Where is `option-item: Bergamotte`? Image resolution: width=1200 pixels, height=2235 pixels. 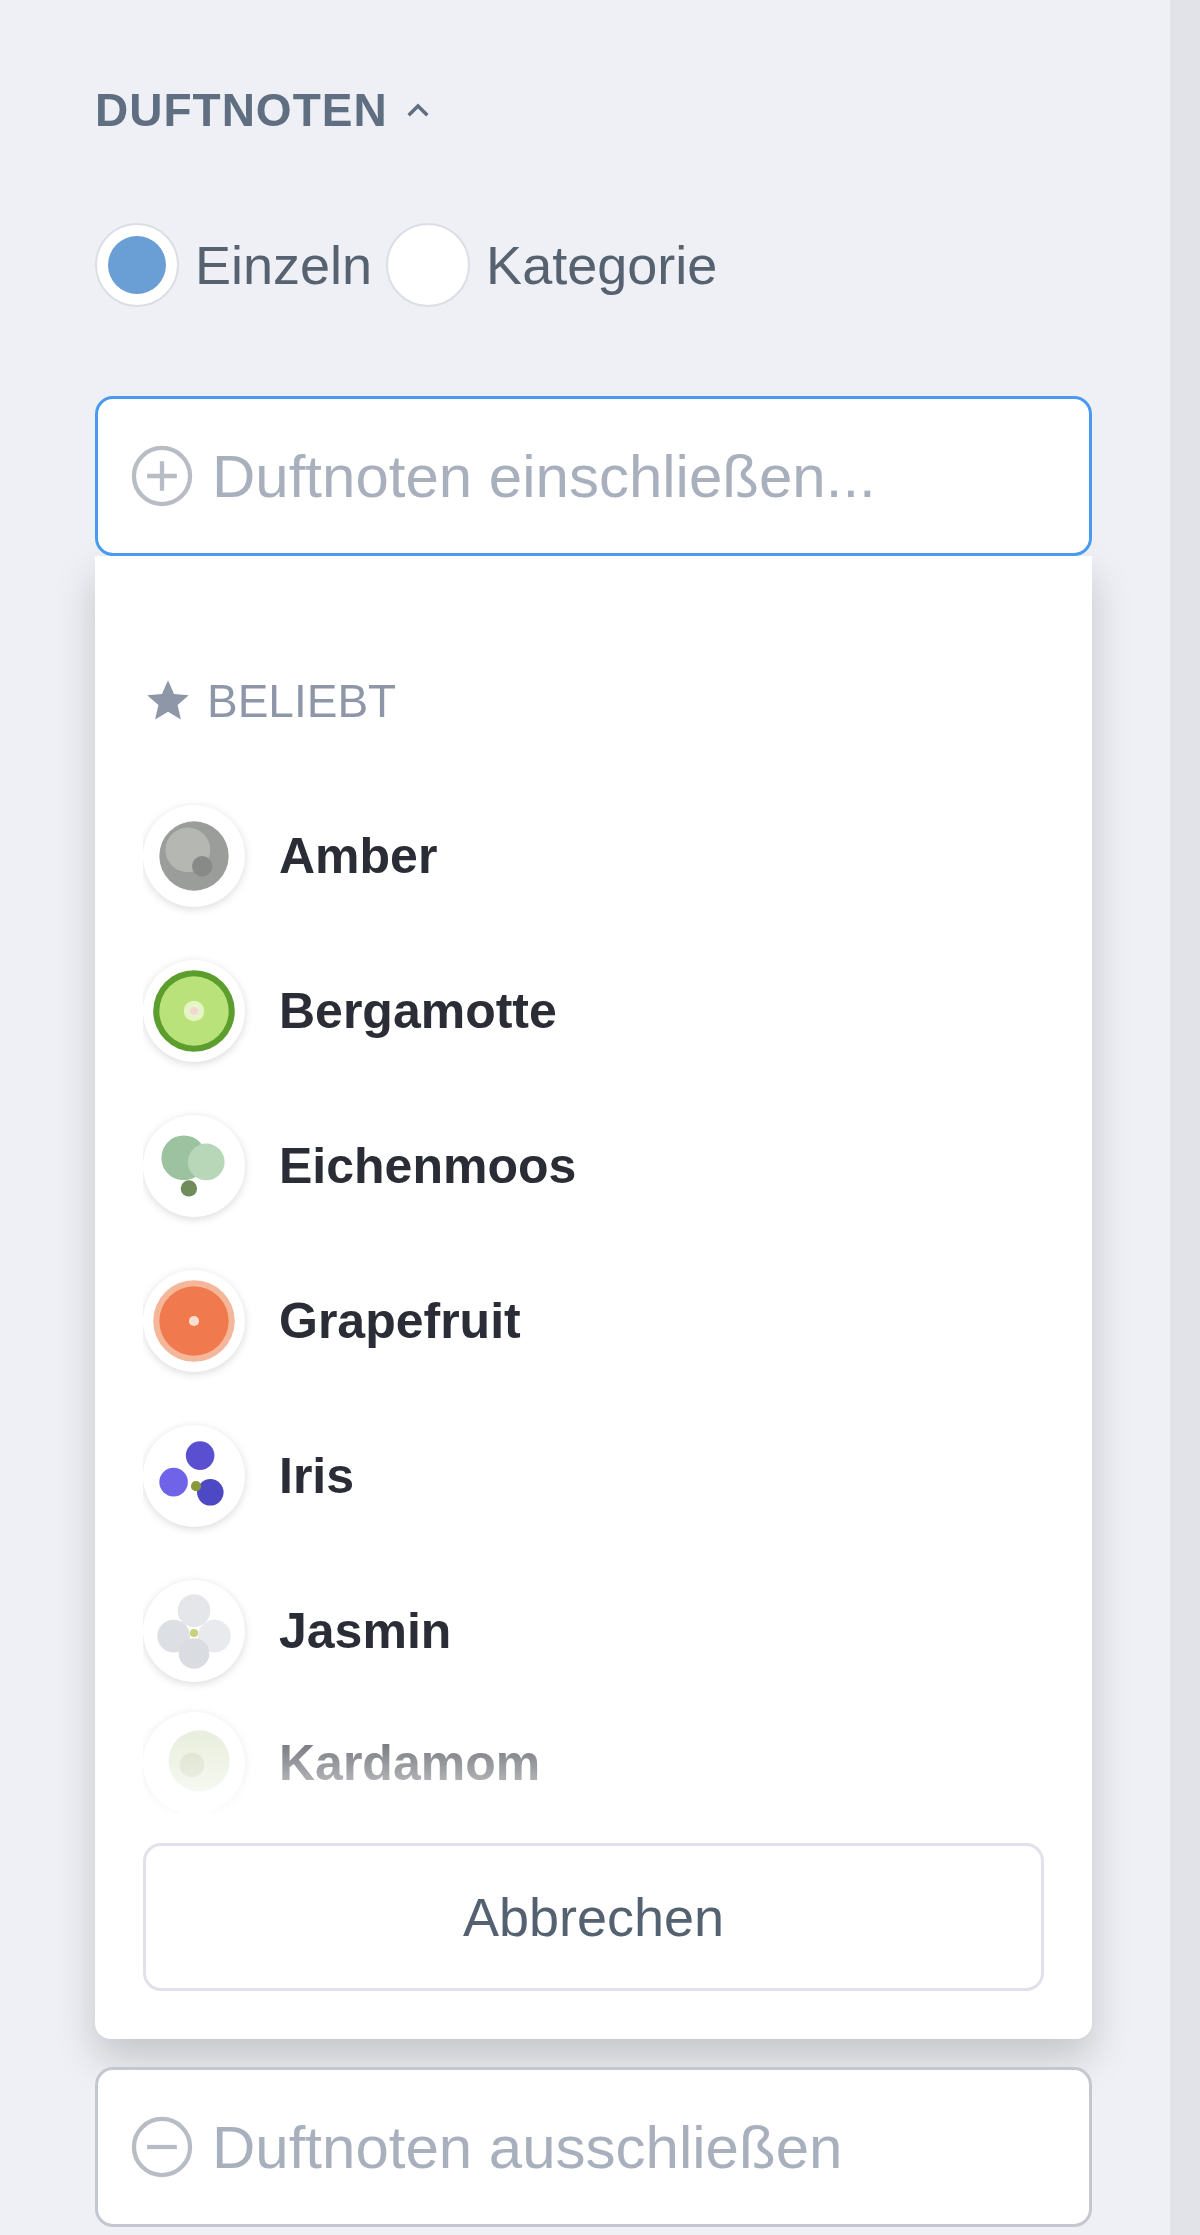
option-item: Bergamotte is located at coordinates (418, 1010).